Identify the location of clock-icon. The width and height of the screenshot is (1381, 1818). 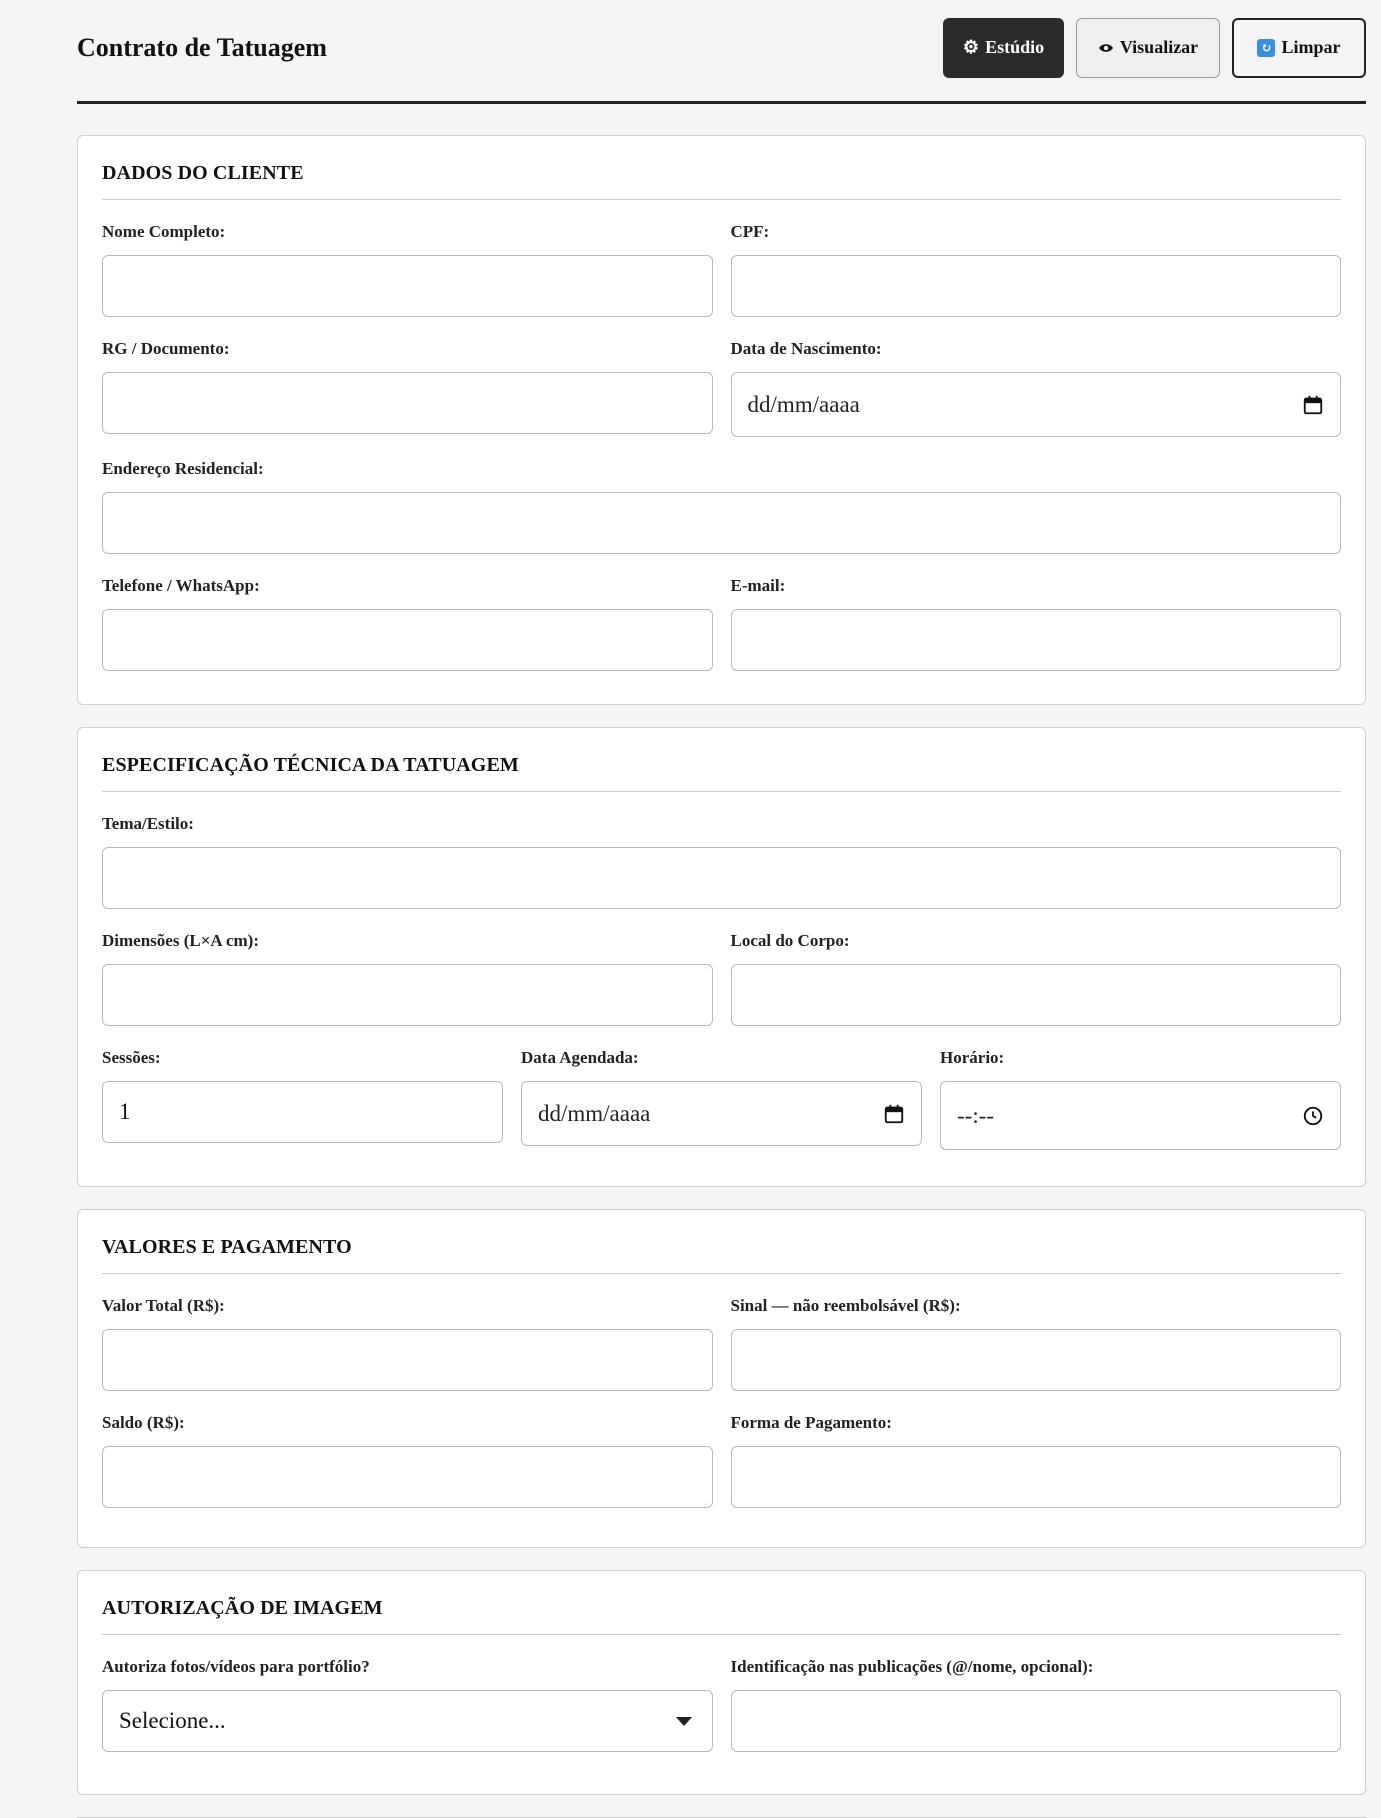
(1313, 1116).